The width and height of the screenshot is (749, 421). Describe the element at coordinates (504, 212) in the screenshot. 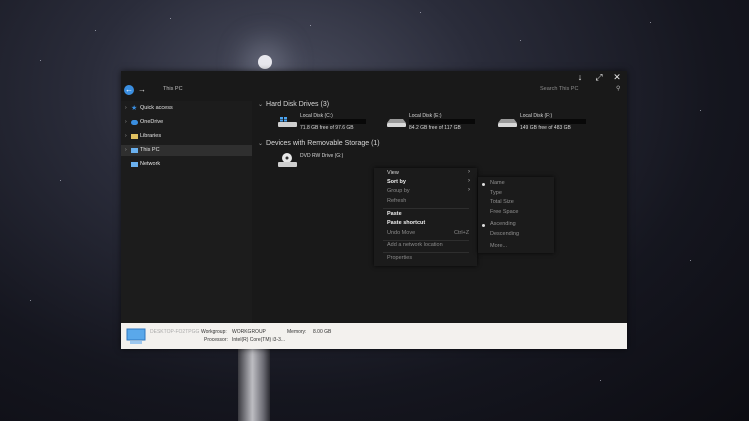

I see `sort-option-free-space: Free Space` at that location.